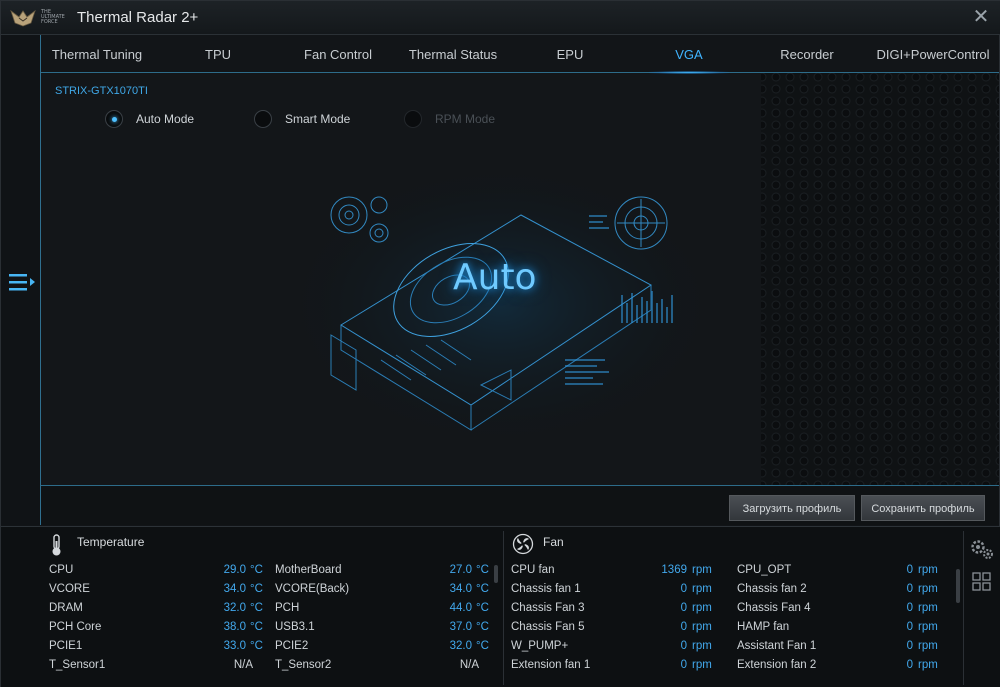  What do you see at coordinates (774, 608) in the screenshot?
I see `fan-name: Chassis Fan 4` at bounding box center [774, 608].